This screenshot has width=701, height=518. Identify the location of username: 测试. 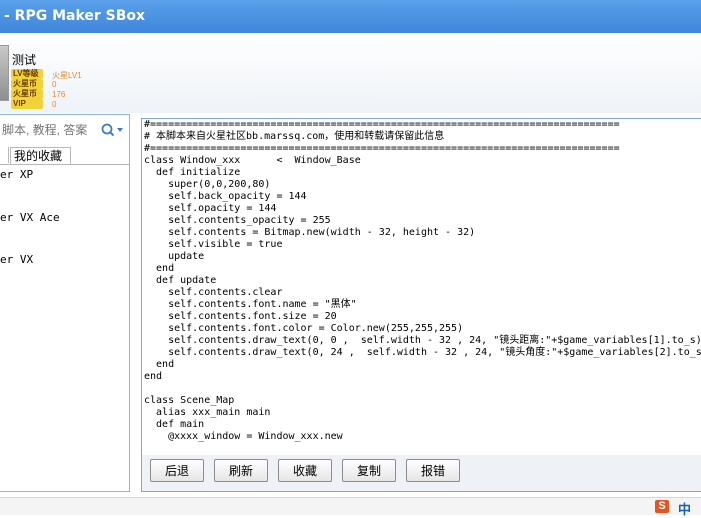
(24, 60).